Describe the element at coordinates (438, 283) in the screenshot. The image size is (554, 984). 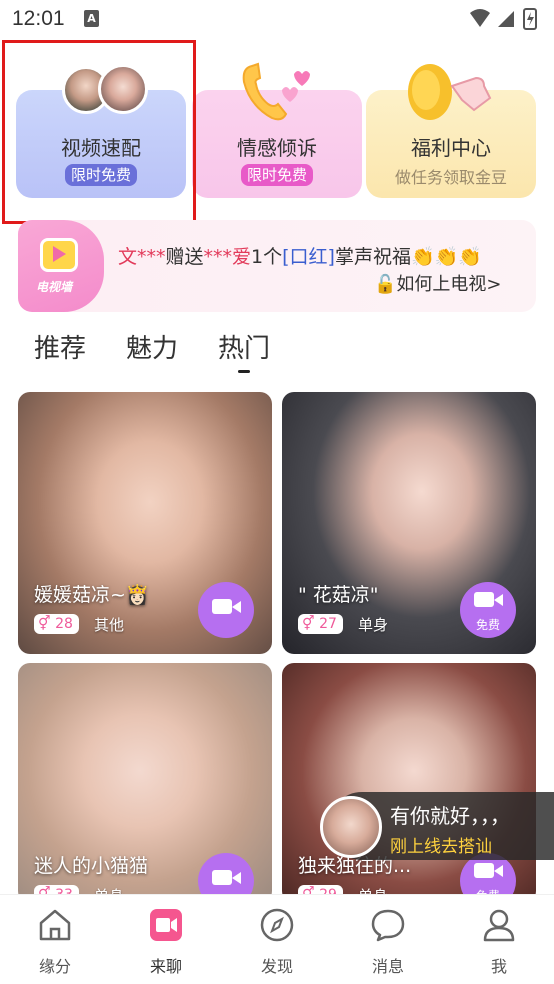
I see `how-to-get-on-tv-link: 🔓如何上电视>` at that location.